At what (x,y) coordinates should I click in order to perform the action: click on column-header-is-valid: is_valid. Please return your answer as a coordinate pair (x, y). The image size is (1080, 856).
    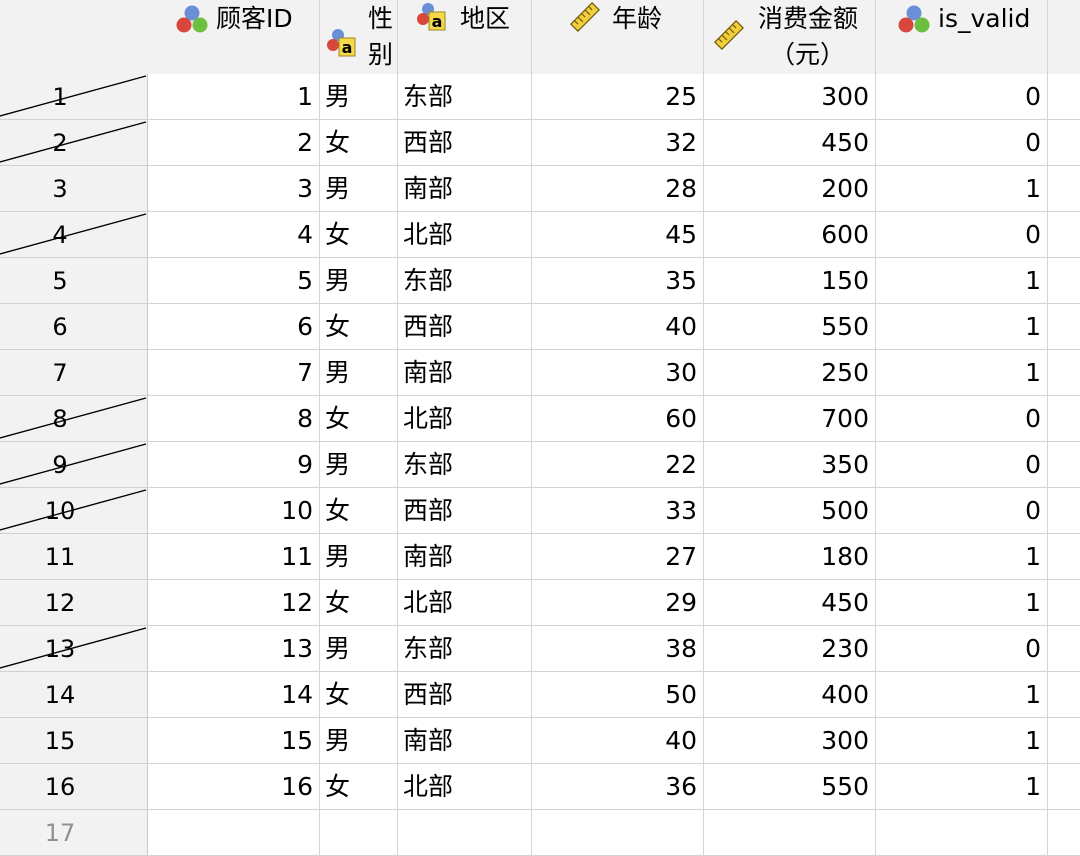
    Looking at the image, I should click on (962, 37).